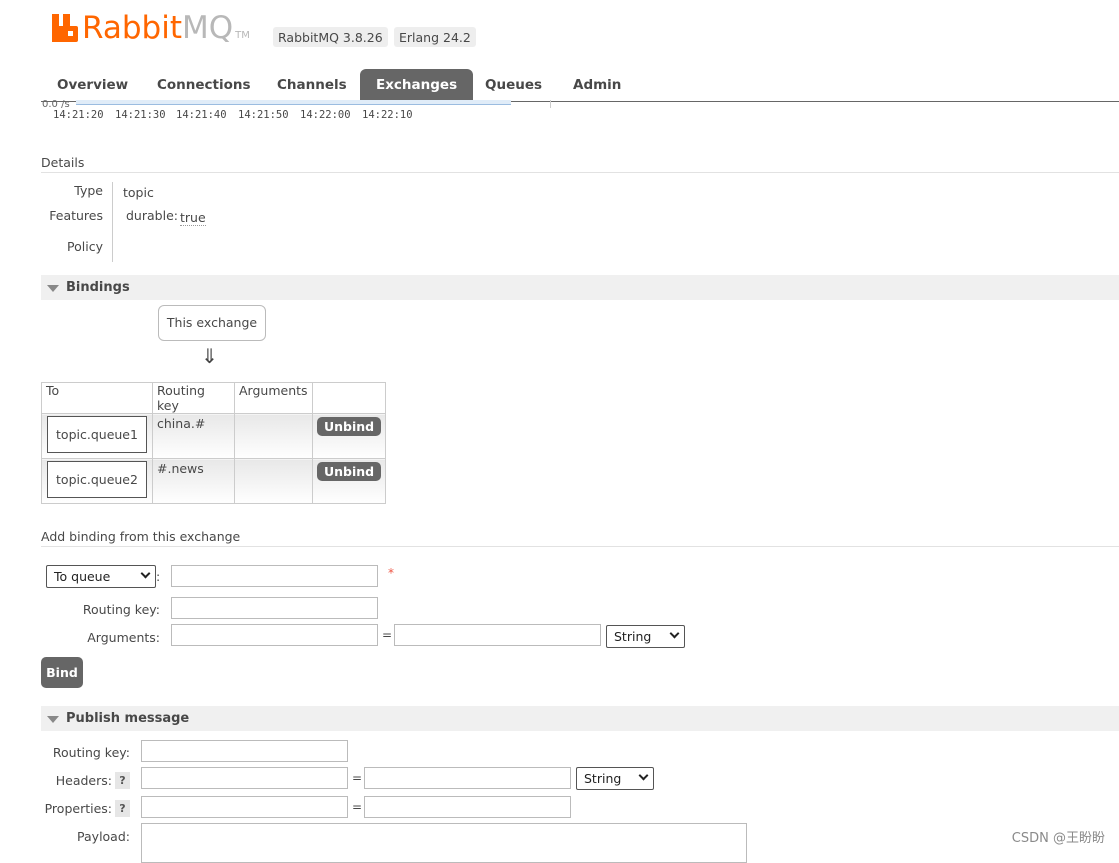 This screenshot has height=863, width=1119. I want to click on header-type-select: String, so click(615, 778).